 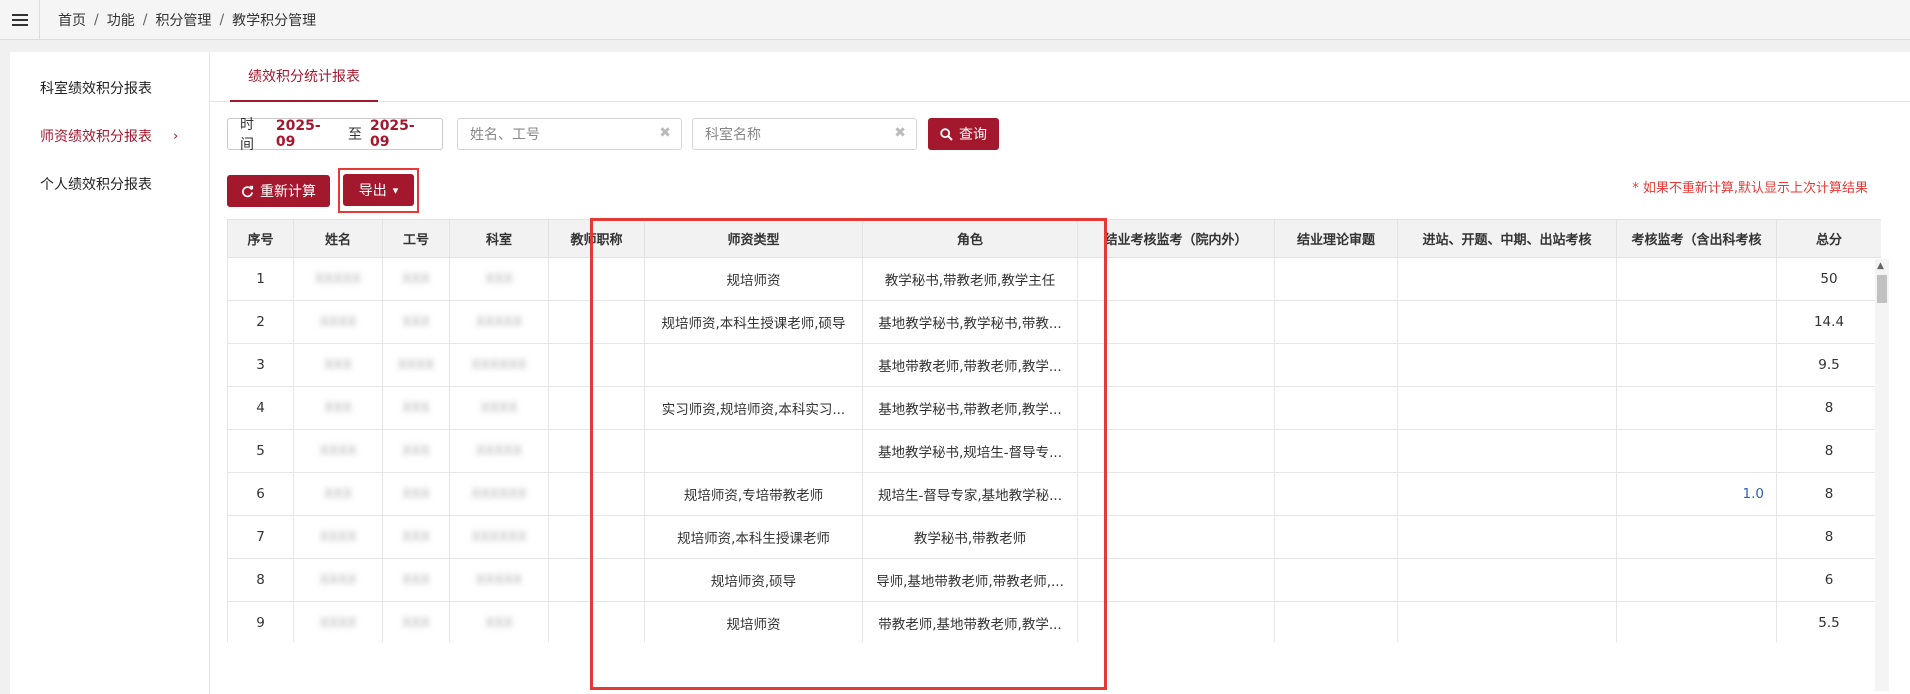 What do you see at coordinates (1828, 621) in the screenshot?
I see `table-cell: 5.5` at bounding box center [1828, 621].